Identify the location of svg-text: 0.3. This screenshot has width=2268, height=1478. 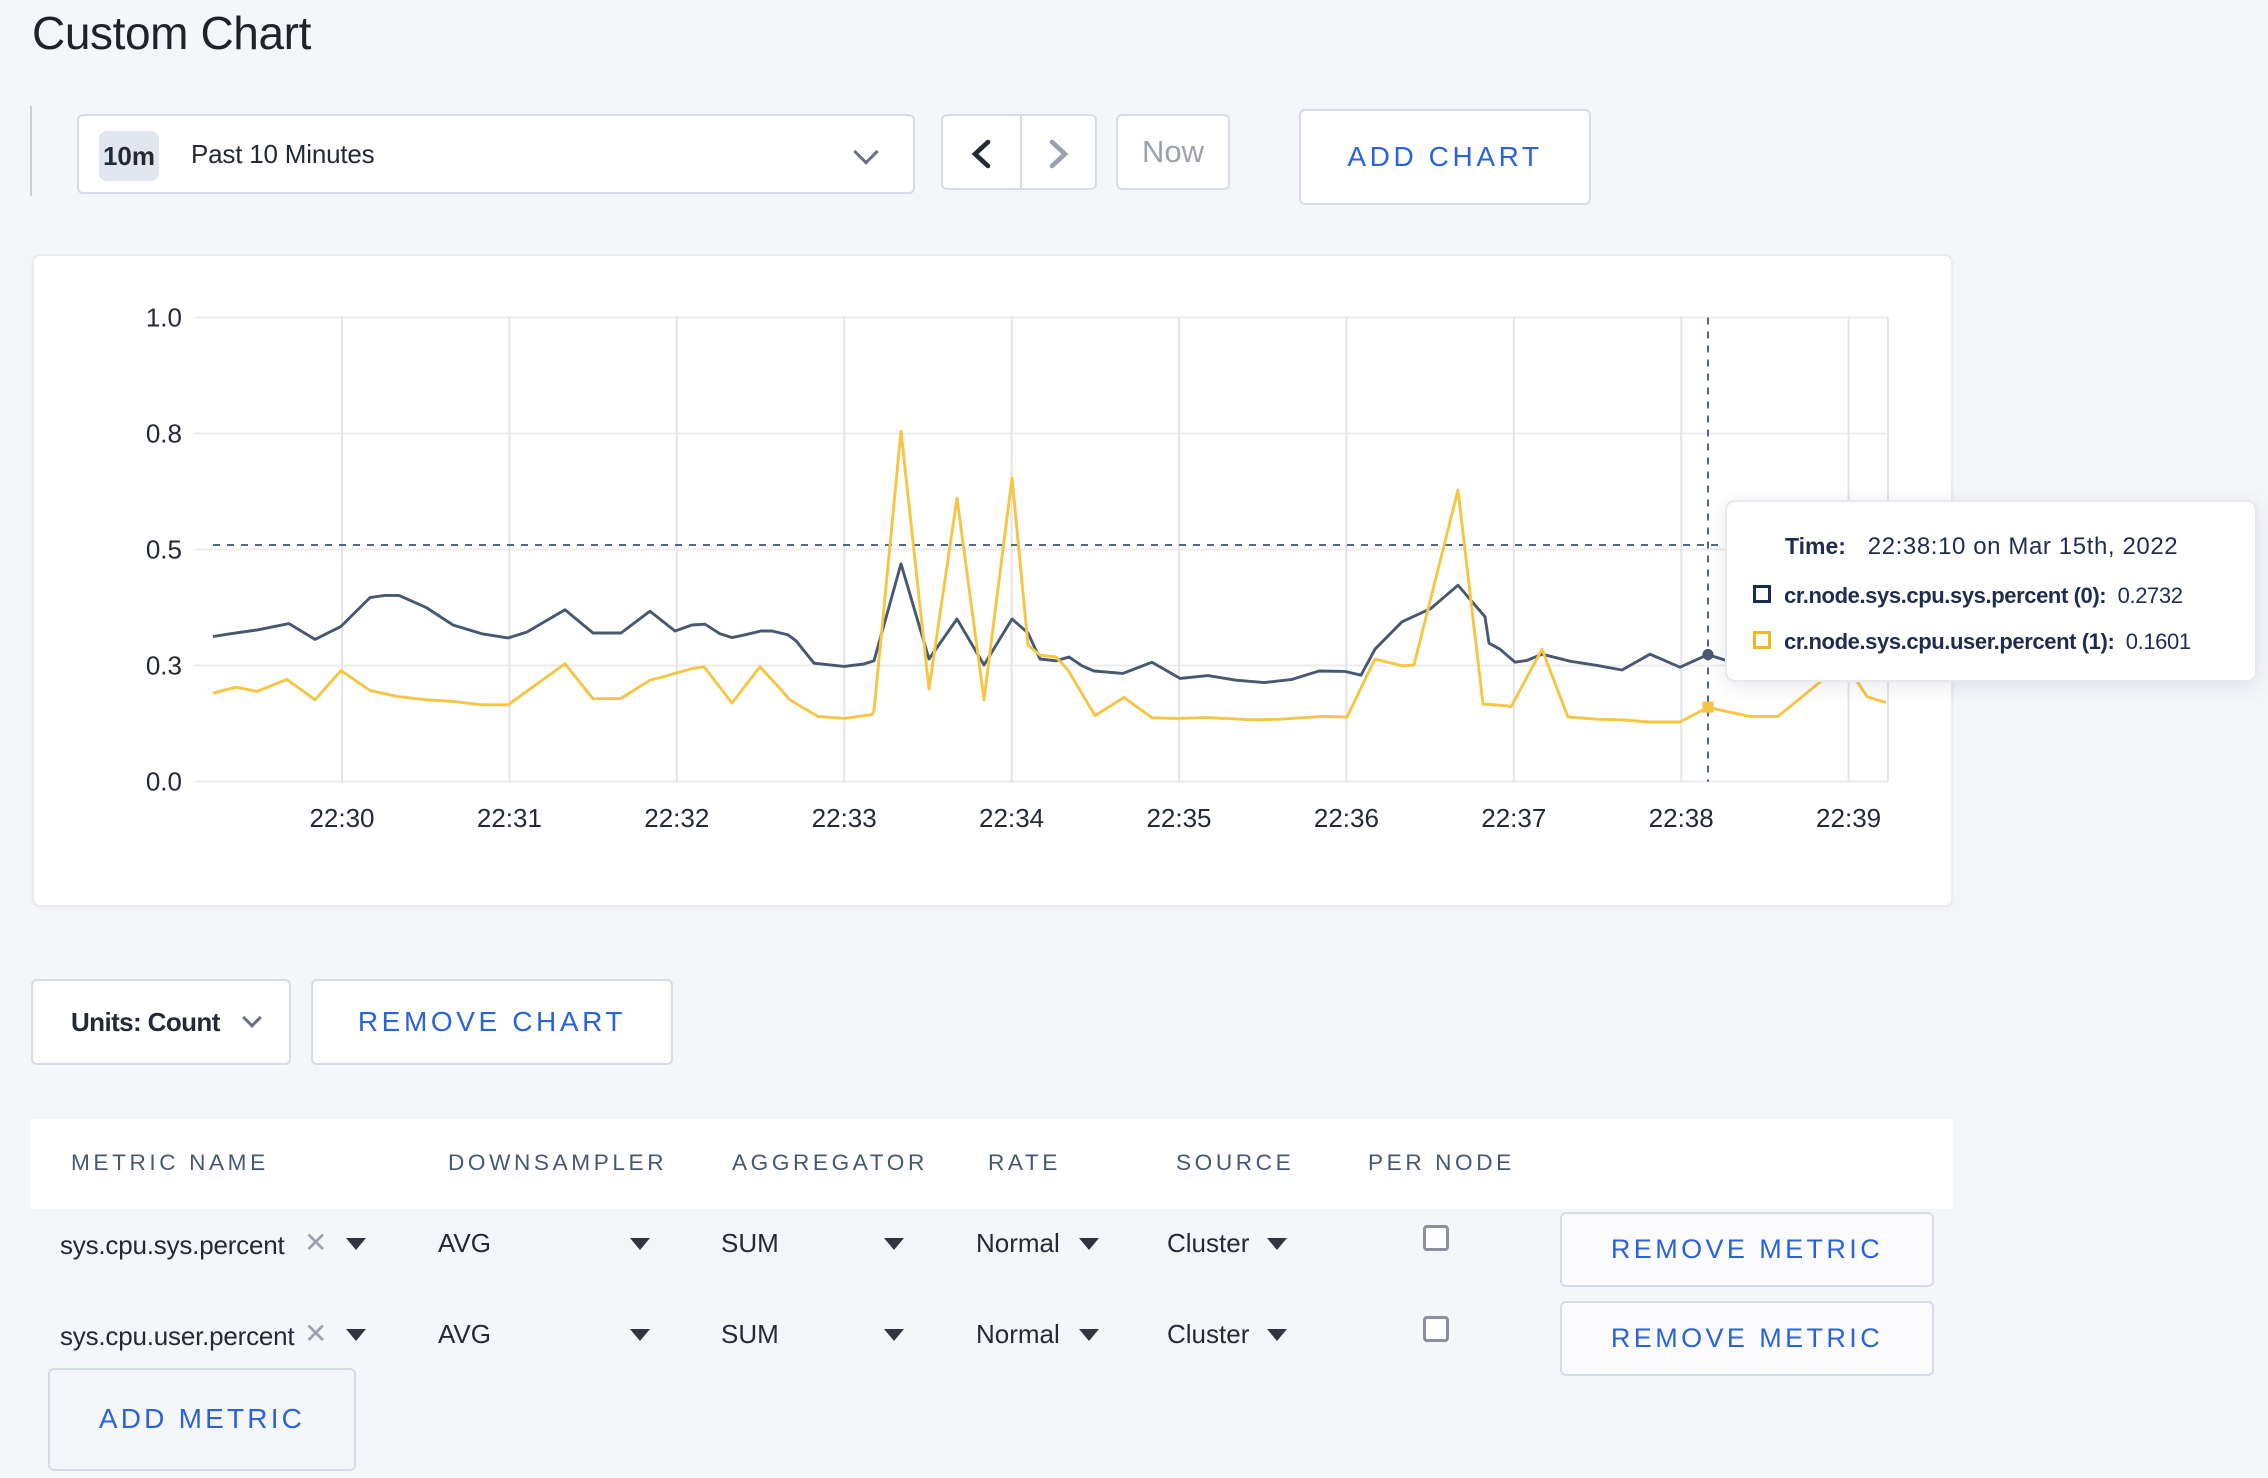
(164, 666).